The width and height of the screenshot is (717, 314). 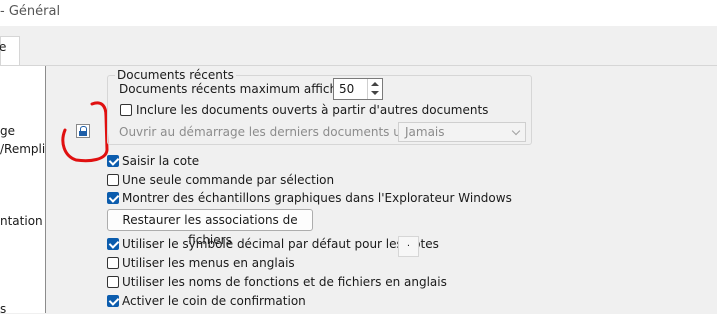 I want to click on option-label: Activer le coin de confirmation, so click(x=214, y=301).